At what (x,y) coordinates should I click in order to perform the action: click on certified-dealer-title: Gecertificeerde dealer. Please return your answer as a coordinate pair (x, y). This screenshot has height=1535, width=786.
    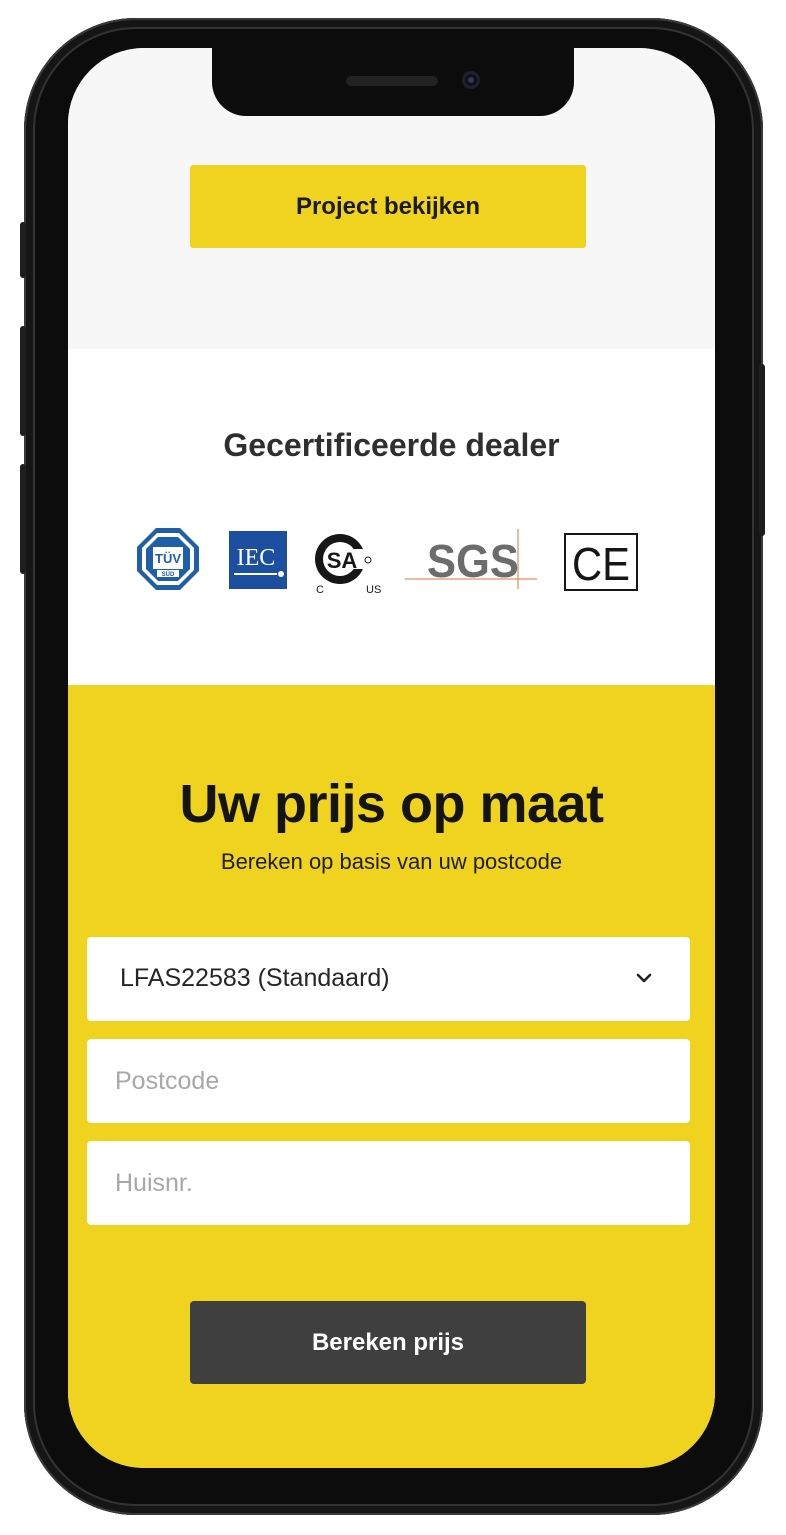
    Looking at the image, I should click on (391, 445).